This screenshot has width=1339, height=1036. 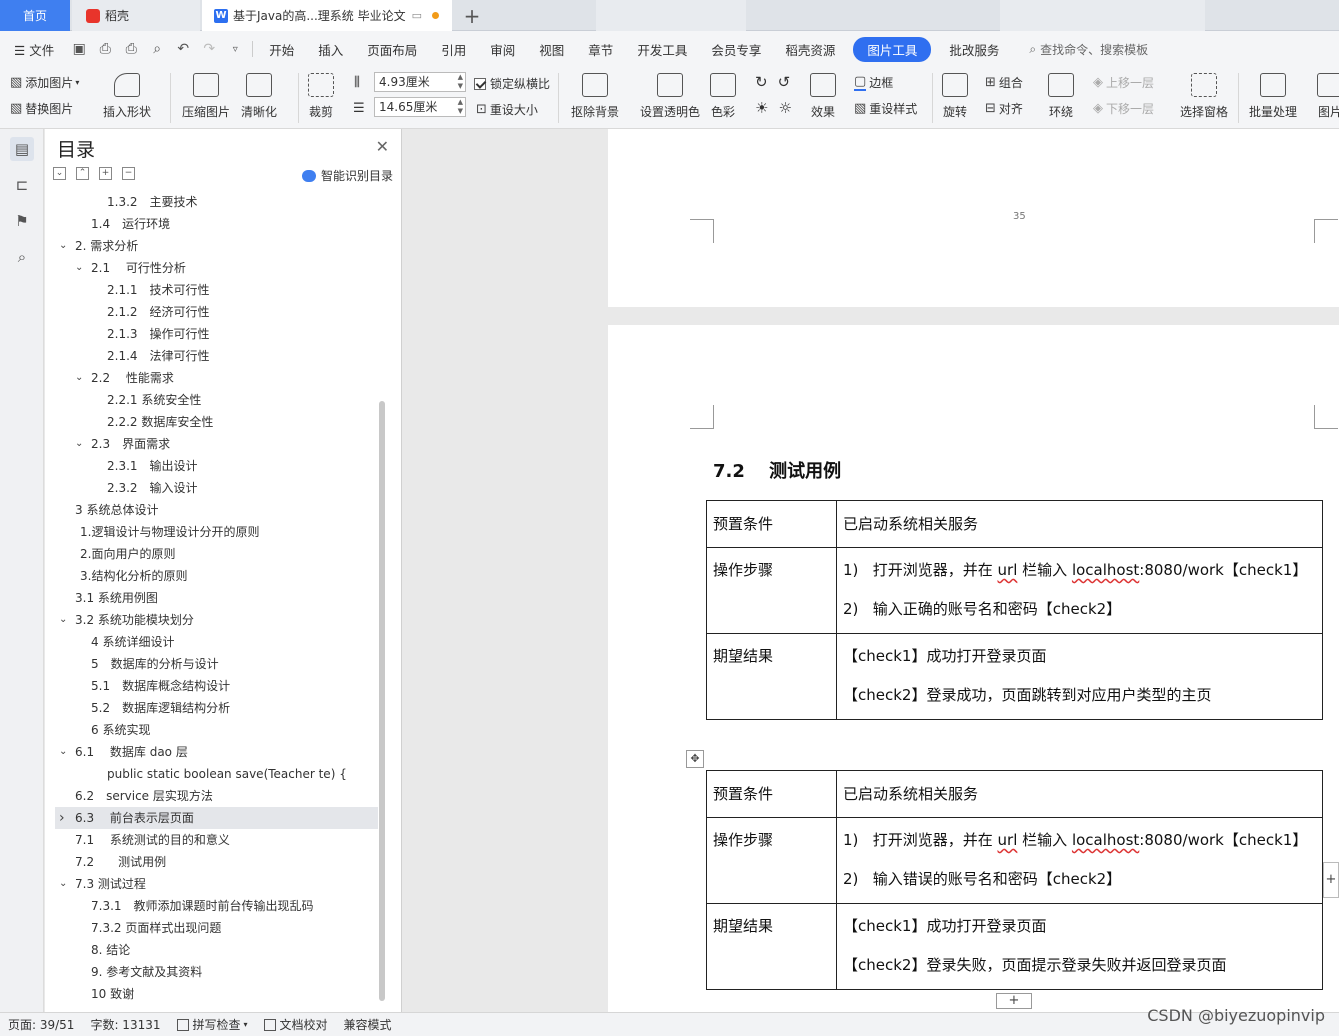 I want to click on menu-item-page-layout: 页面布局, so click(x=392, y=49).